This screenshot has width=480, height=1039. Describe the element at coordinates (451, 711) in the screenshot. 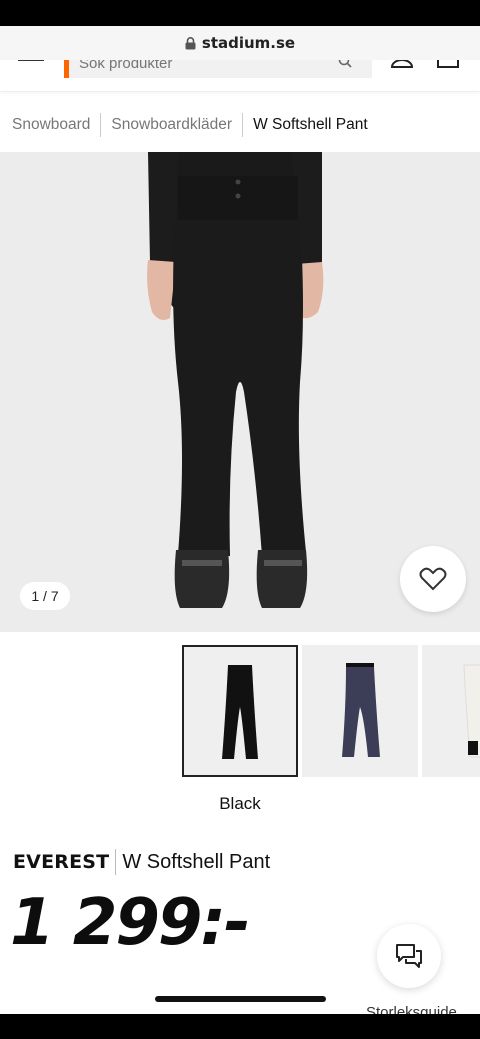

I see `variant-thumb-white` at that location.